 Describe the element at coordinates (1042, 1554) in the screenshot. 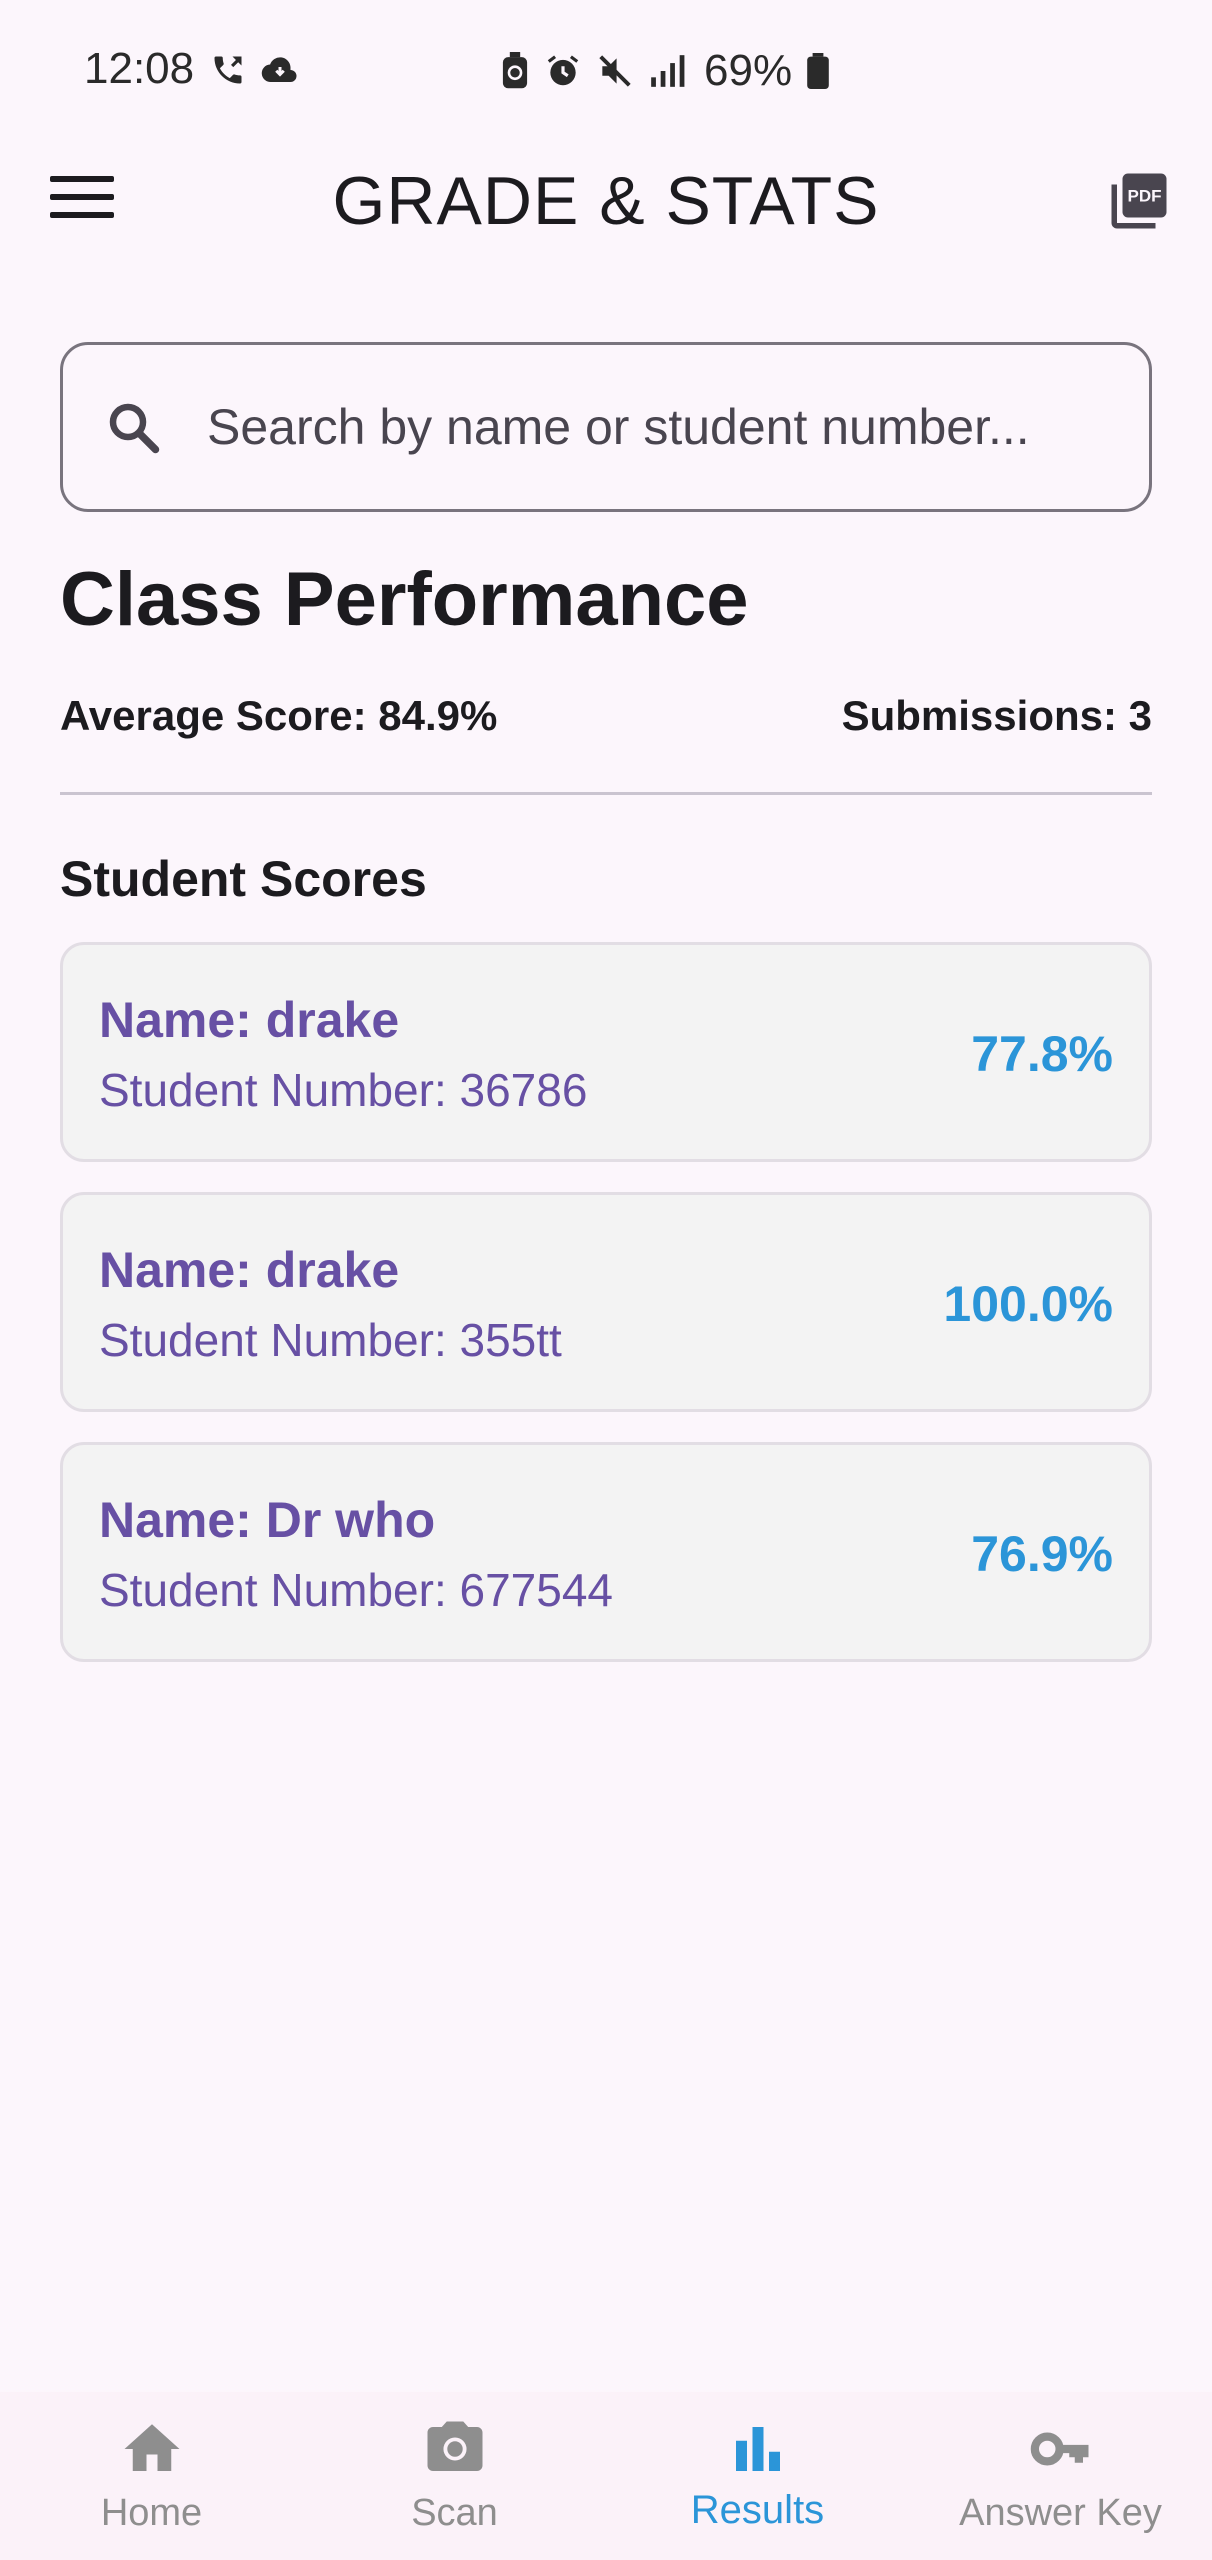

I see `student-score: 76.9%` at that location.